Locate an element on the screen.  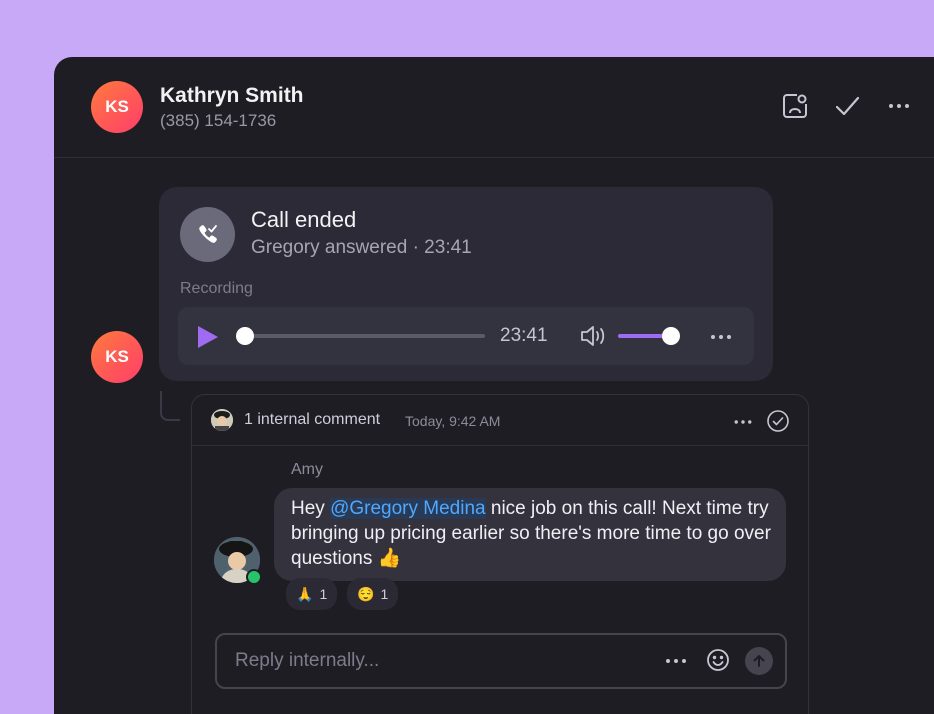
player-more-icon is located at coordinates (721, 339).